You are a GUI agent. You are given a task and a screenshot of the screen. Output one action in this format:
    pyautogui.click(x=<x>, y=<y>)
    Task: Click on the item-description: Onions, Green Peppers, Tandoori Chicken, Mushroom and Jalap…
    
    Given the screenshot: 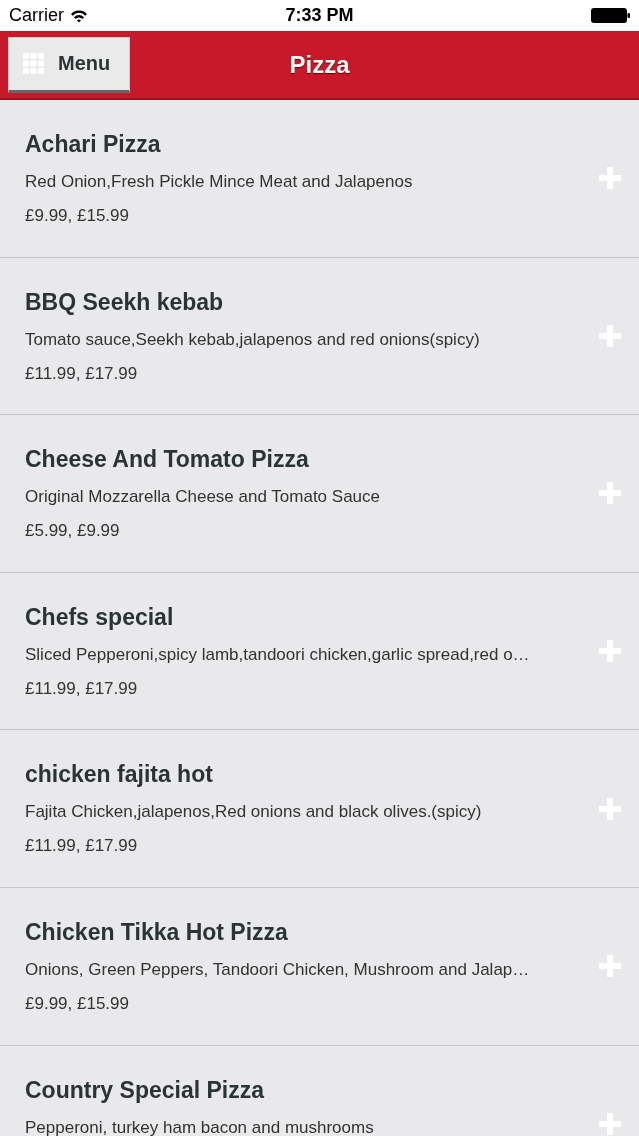 What is the action you would take?
    pyautogui.click(x=278, y=969)
    